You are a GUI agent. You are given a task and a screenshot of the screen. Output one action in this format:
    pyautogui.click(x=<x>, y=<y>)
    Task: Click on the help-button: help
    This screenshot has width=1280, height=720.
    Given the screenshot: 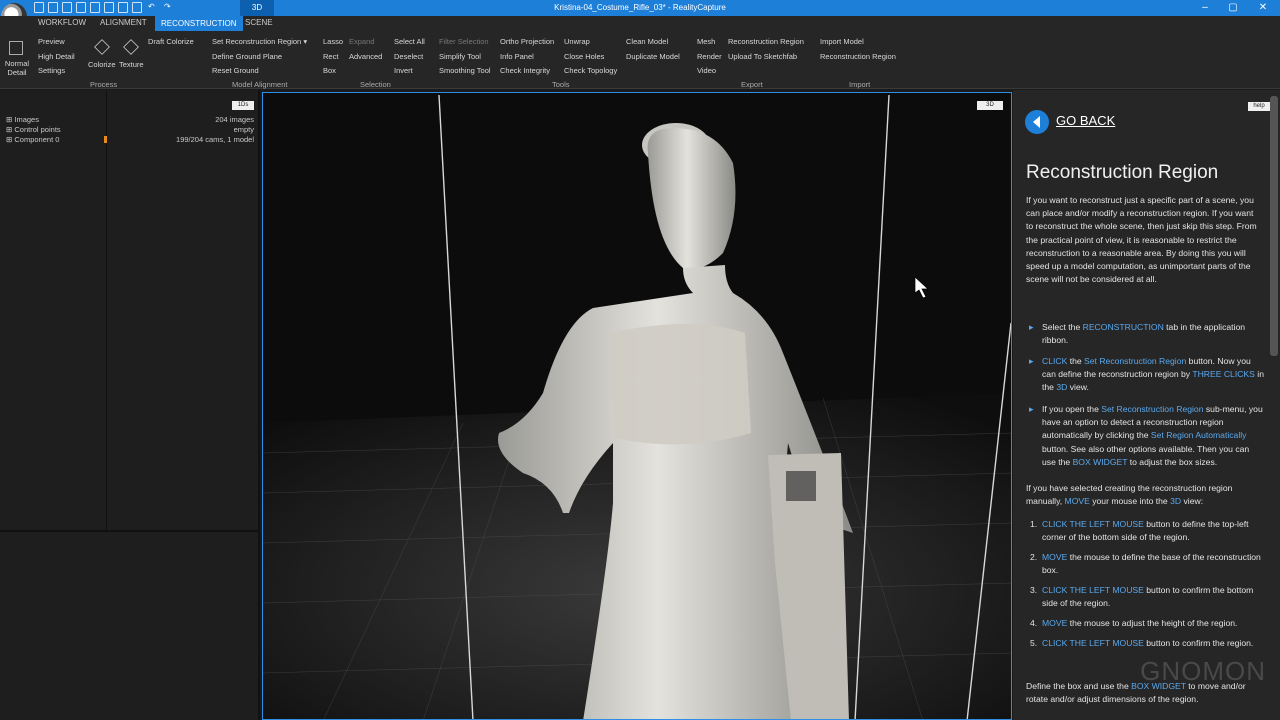 What is the action you would take?
    pyautogui.click(x=1259, y=106)
    